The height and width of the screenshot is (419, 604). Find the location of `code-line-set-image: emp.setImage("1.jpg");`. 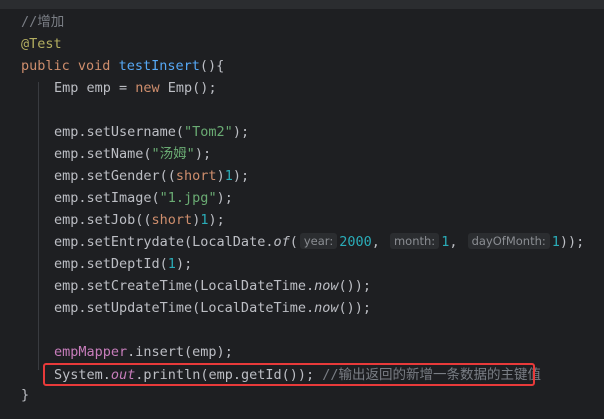

code-line-set-image: emp.setImage("1.jpg"); is located at coordinates (143, 198).